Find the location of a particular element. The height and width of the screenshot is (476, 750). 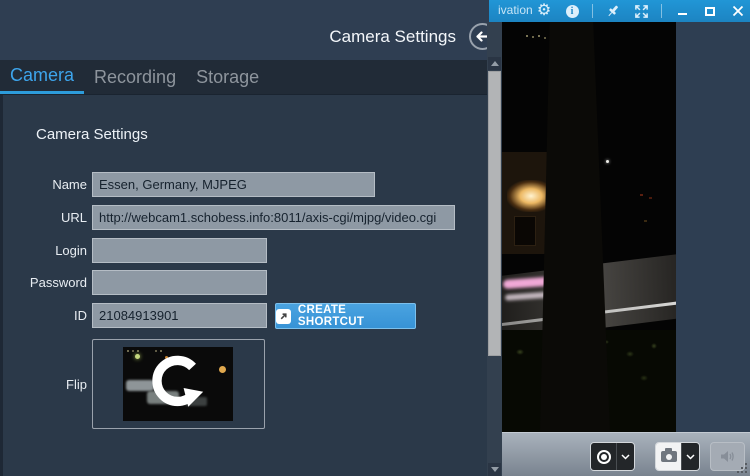

scrollbar-up-button is located at coordinates (494, 63).